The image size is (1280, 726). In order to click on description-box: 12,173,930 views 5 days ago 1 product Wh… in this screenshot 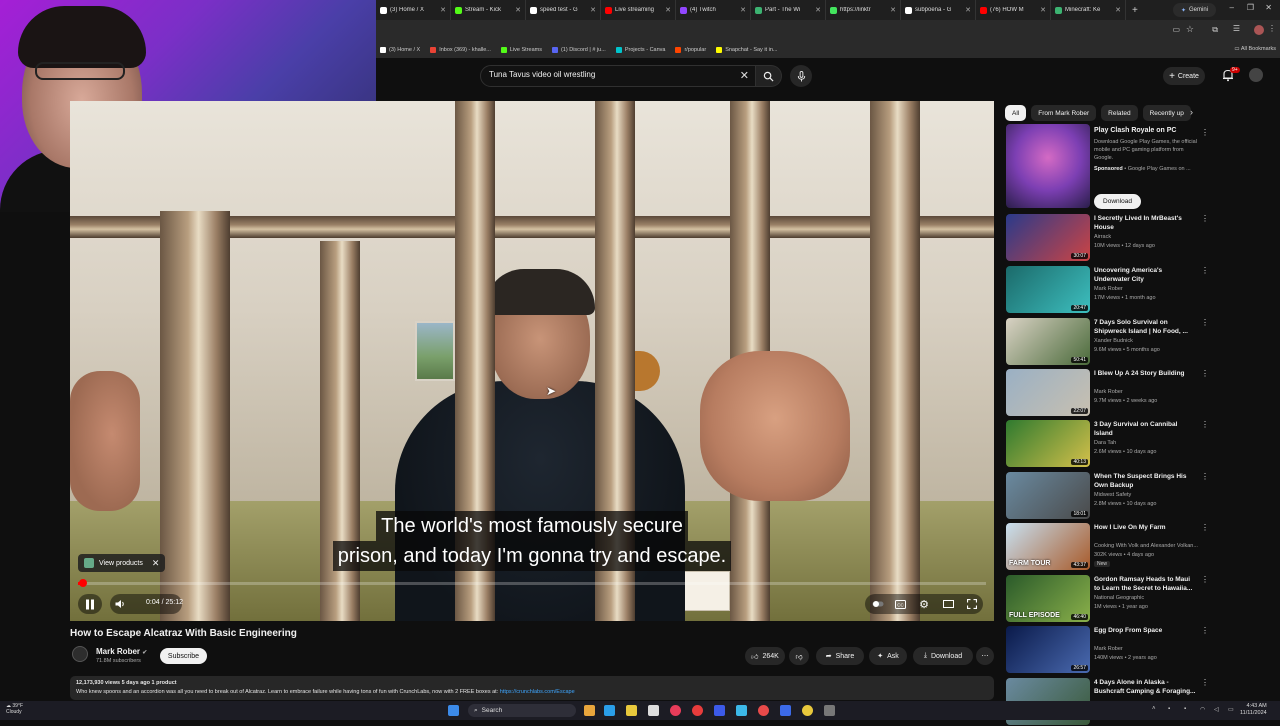, I will do `click(532, 688)`.